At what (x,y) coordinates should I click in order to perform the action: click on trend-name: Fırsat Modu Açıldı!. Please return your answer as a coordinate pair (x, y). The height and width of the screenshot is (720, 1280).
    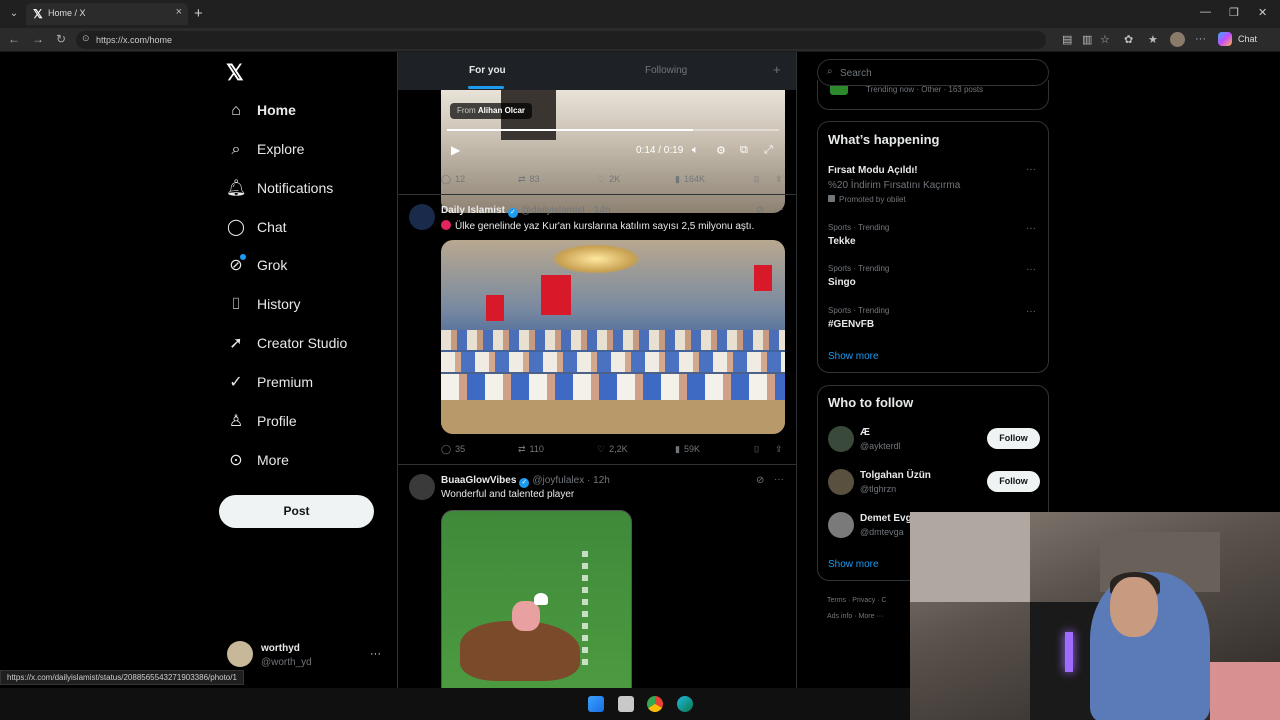
    Looking at the image, I should click on (873, 170).